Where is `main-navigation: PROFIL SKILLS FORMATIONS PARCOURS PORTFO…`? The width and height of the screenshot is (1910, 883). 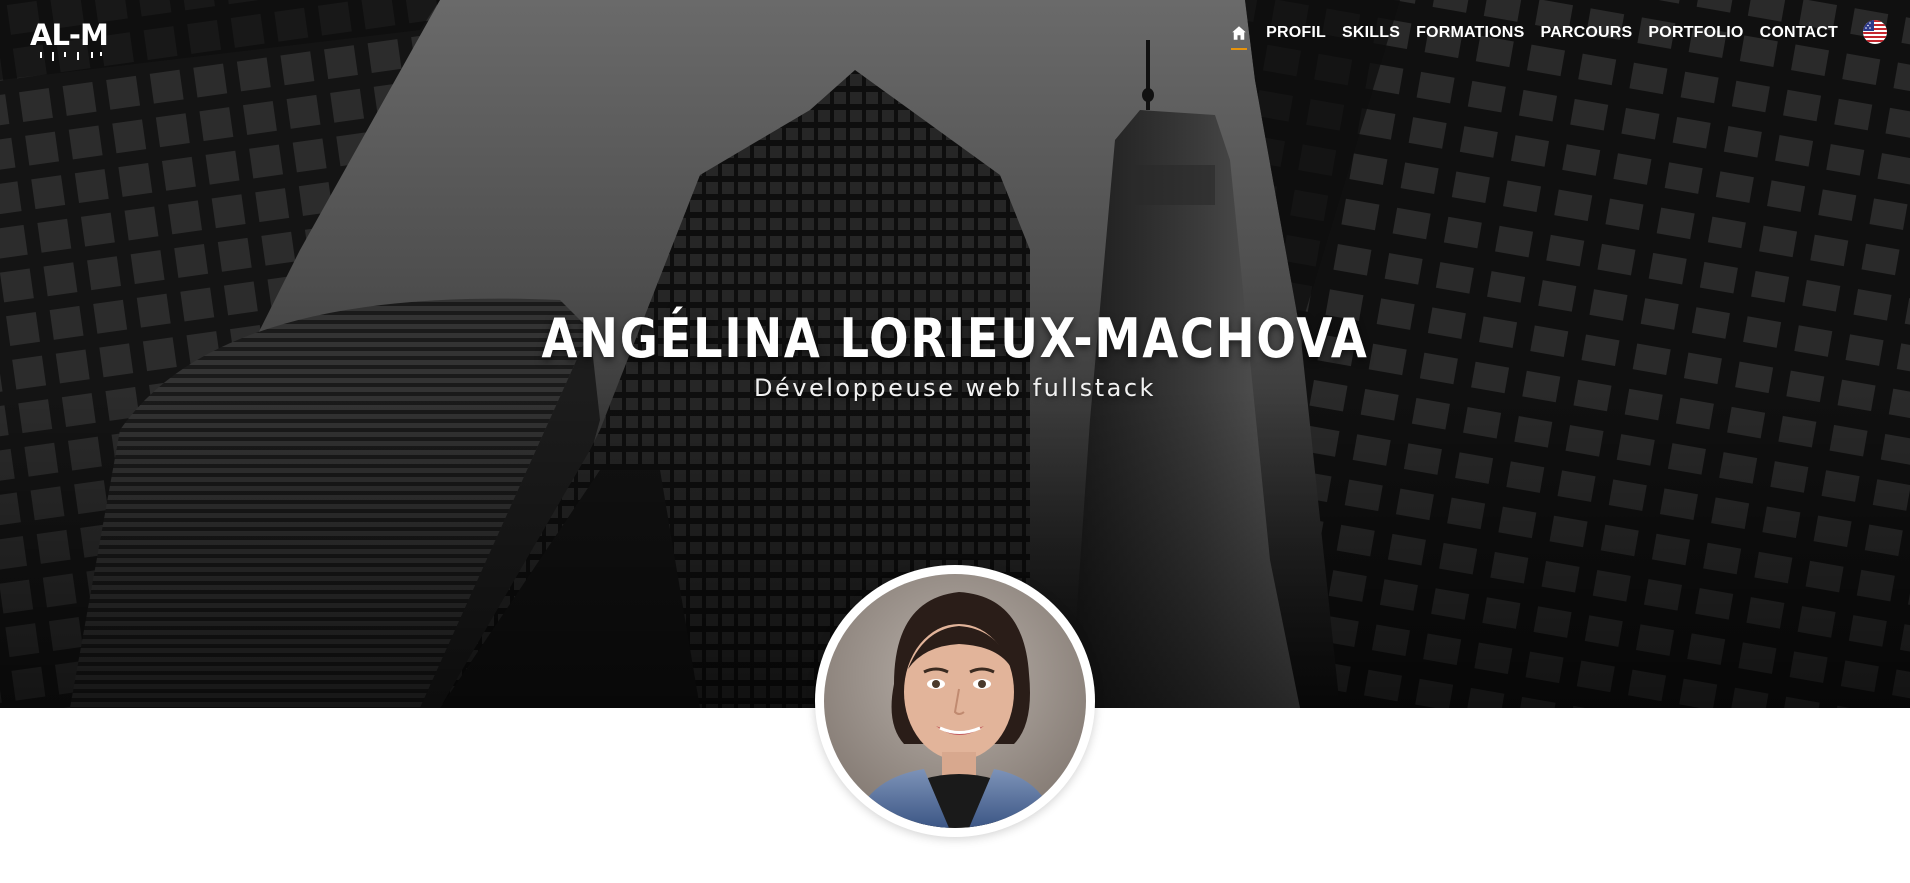
main-navigation: PROFIL SKILLS FORMATIONS PARCOURS PORTFO… is located at coordinates (1533, 35).